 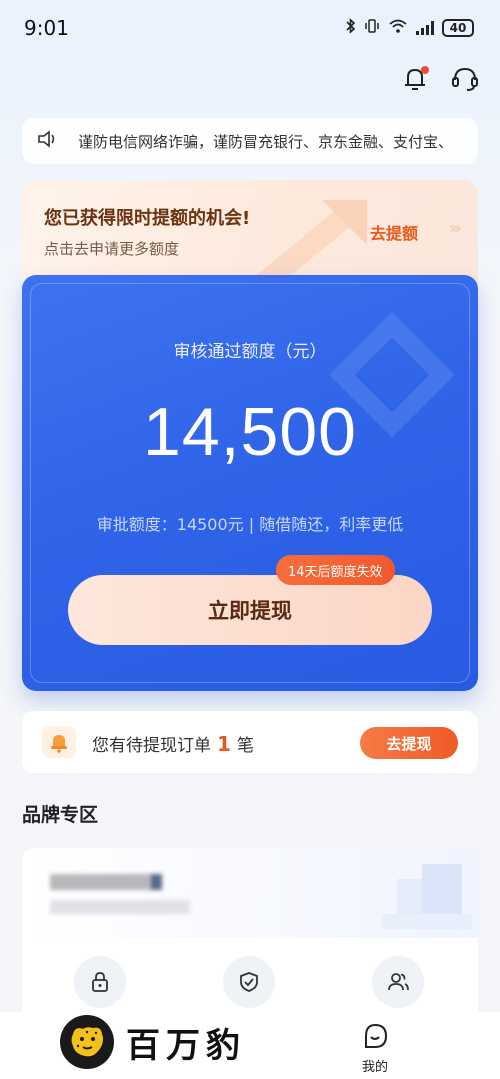 I want to click on watermark-logo: 百万豹, so click(x=153, y=1042).